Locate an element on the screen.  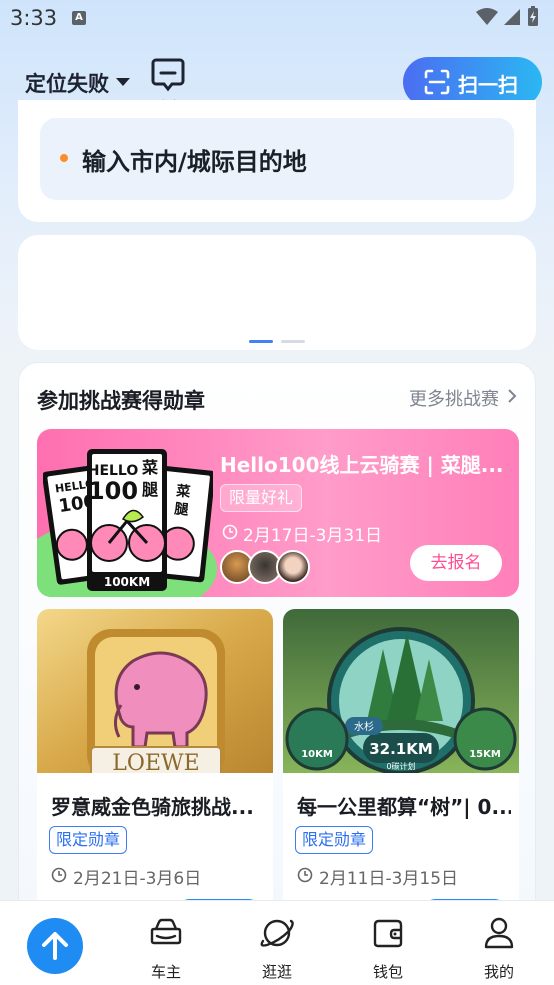
art-text-cai: 菜 is located at coordinates (149, 467).